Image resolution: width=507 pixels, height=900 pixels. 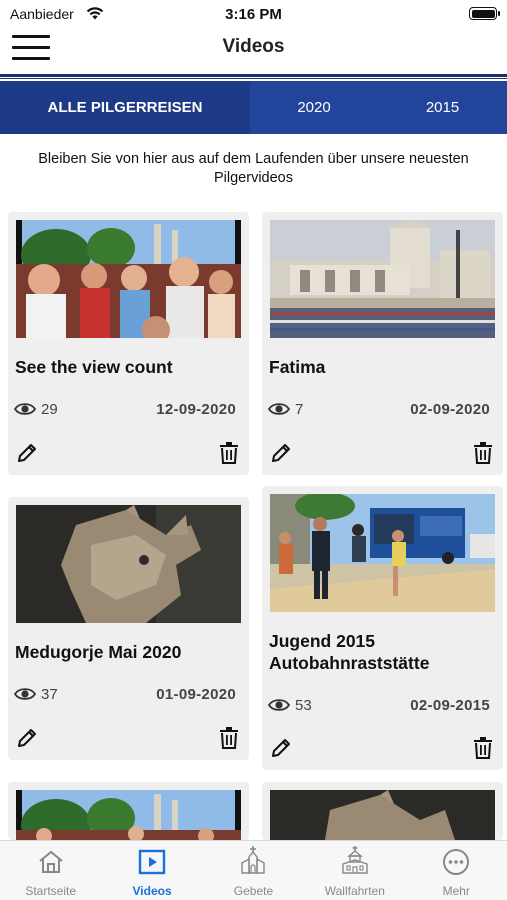 I want to click on tab-alle-pilgerreisen: ALLE PILGERREISEN, so click(x=125, y=107).